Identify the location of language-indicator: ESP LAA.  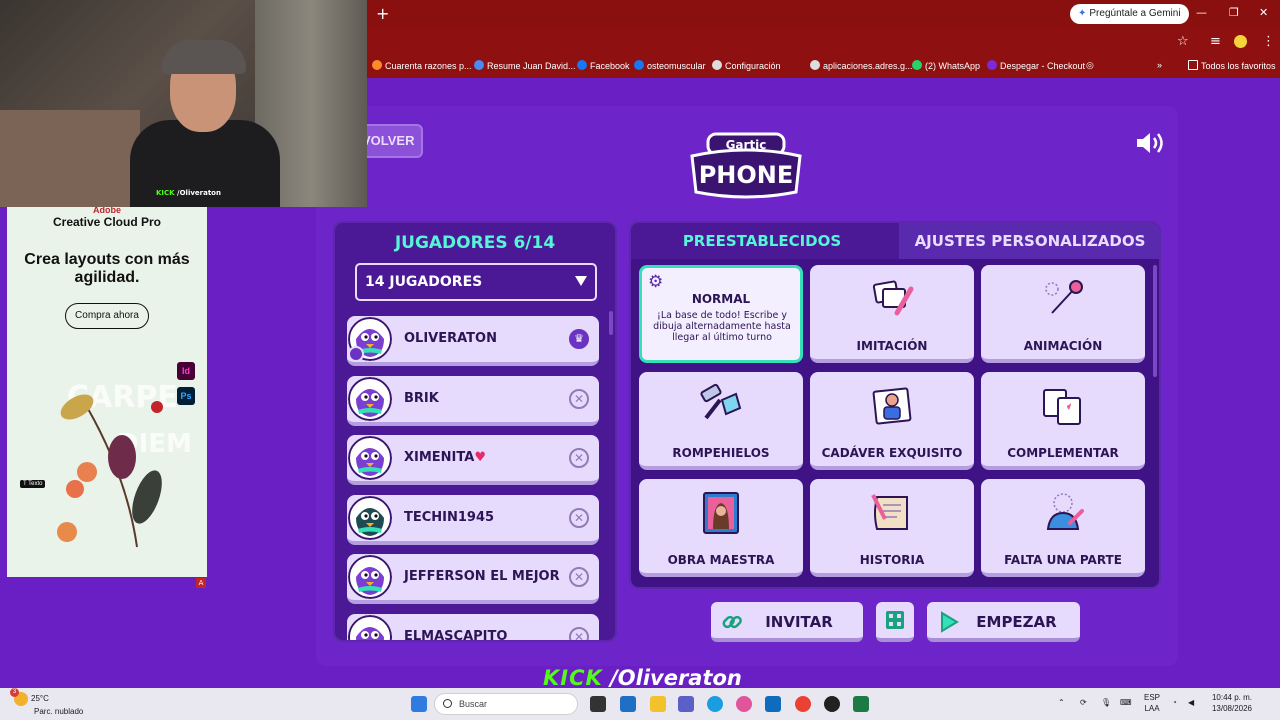
(1152, 703).